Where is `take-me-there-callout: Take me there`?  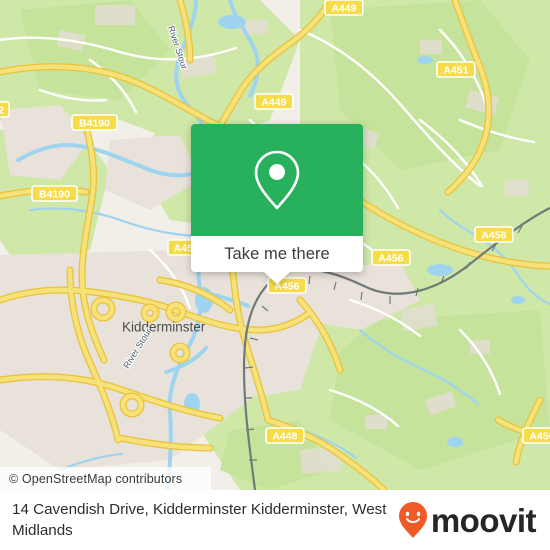 take-me-there-callout: Take me there is located at coordinates (277, 204).